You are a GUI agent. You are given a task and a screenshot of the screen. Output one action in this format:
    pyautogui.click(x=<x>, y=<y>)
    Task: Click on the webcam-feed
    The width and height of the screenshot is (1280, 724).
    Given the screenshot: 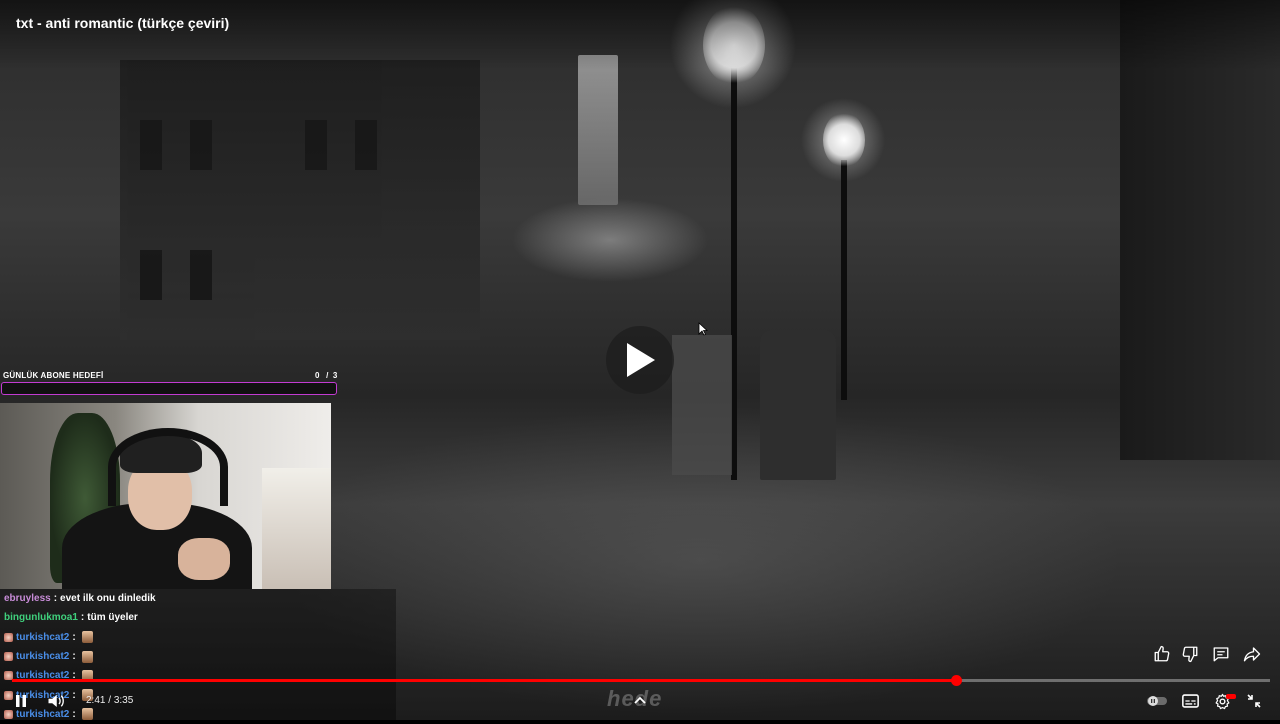 What is the action you would take?
    pyautogui.click(x=165, y=496)
    